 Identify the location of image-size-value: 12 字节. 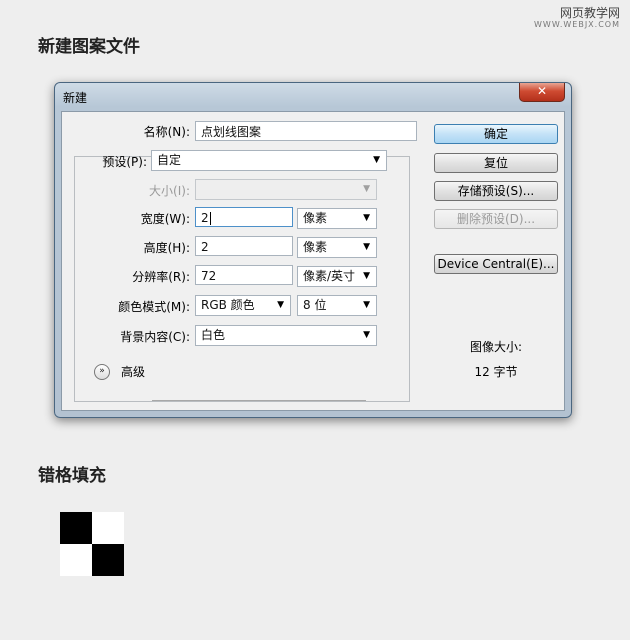
(496, 372).